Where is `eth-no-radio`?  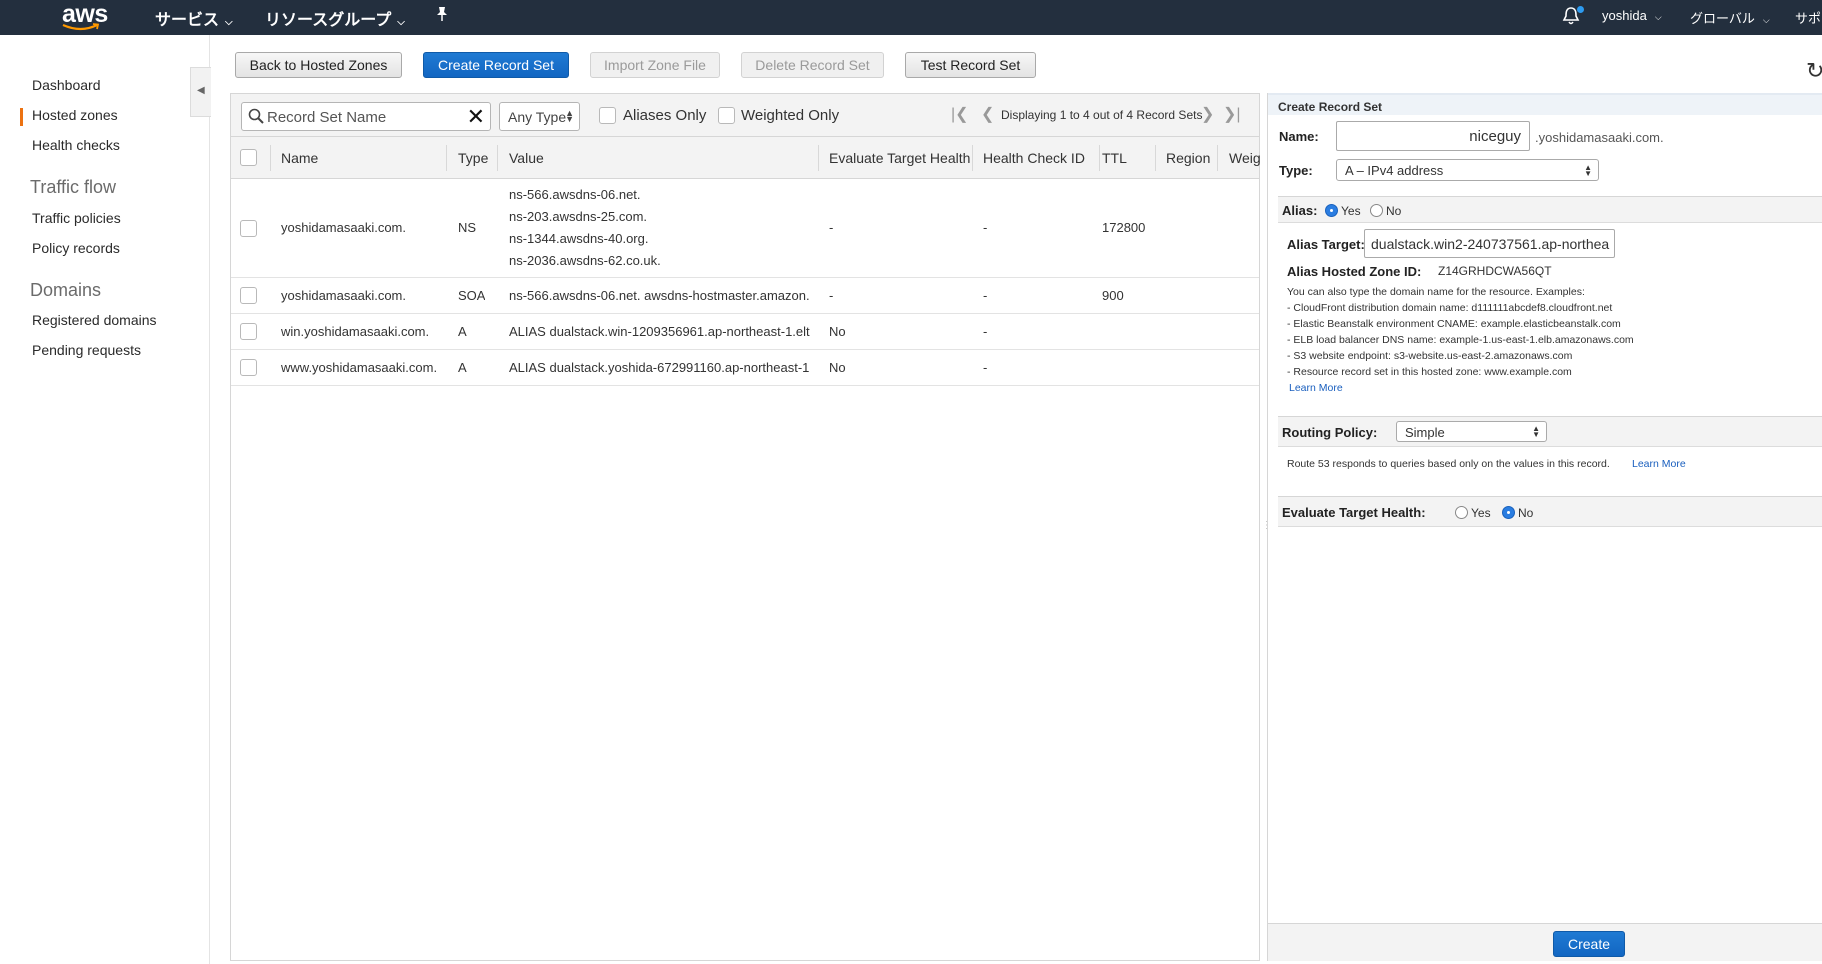 eth-no-radio is located at coordinates (1508, 512).